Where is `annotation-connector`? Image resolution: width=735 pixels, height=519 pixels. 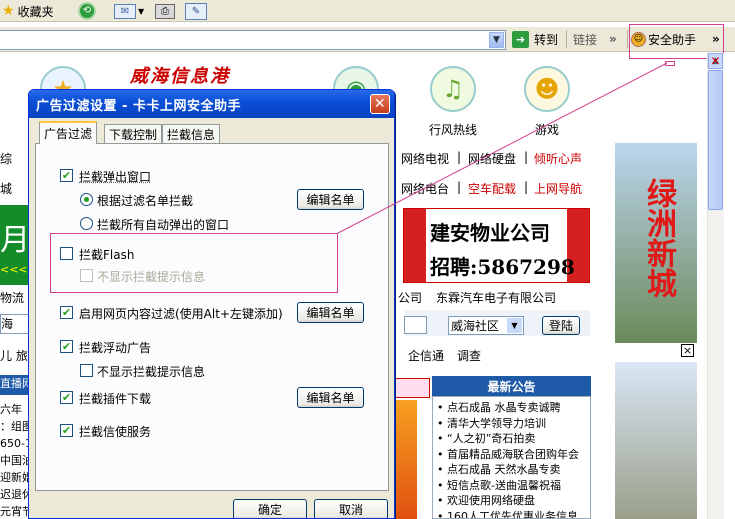 annotation-connector is located at coordinates (502, 148).